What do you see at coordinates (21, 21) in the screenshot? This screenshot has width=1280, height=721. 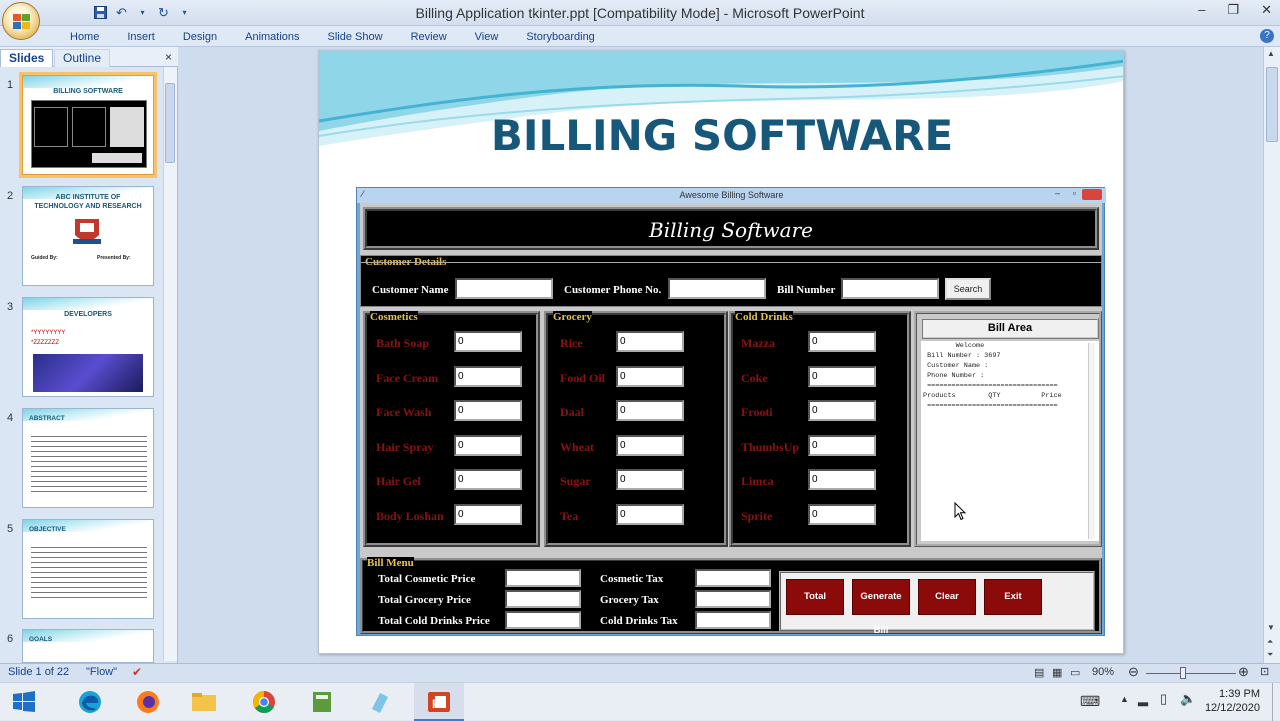 I see `office-button` at bounding box center [21, 21].